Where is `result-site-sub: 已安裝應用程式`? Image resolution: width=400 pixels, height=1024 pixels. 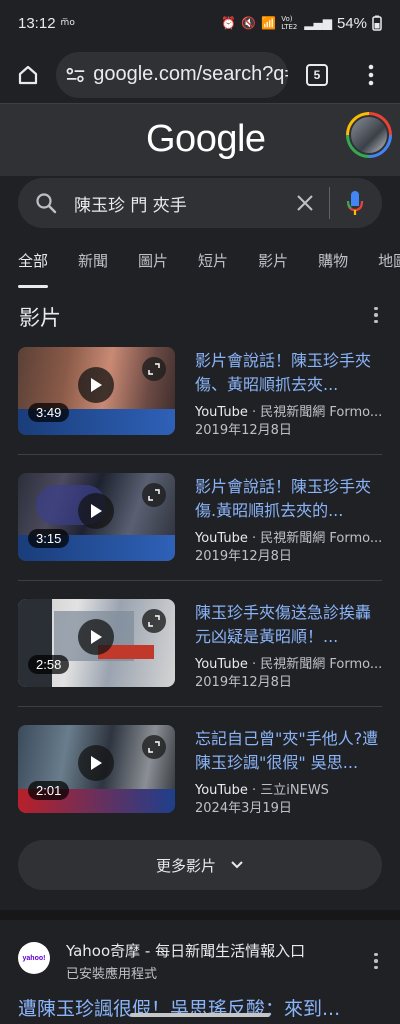 result-site-sub: 已安裝應用程式 is located at coordinates (112, 974).